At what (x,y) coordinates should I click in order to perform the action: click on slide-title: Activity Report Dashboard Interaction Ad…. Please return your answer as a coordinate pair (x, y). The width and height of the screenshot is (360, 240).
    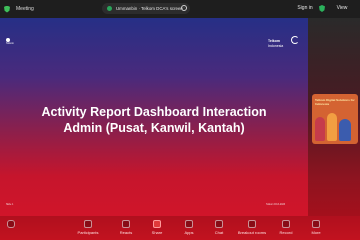
    Looking at the image, I should click on (154, 120).